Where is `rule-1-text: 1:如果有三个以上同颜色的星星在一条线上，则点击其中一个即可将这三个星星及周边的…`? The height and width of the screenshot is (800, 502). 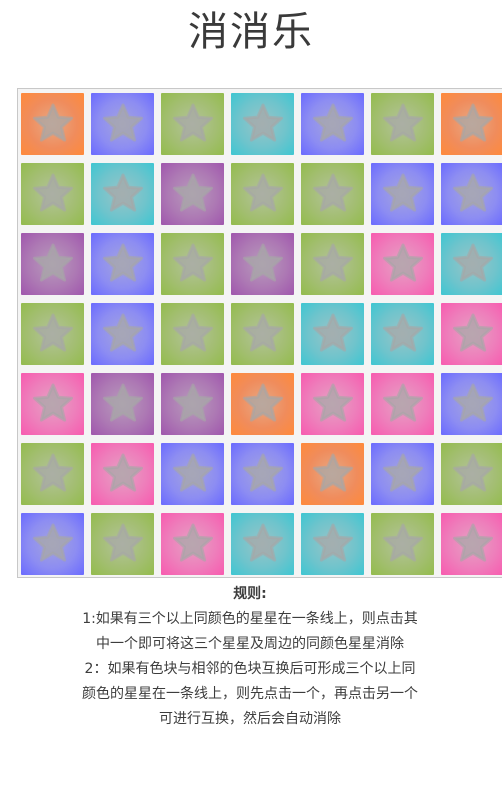 rule-1-text: 1:如果有三个以上同颜色的星星在一条线上，则点击其中一个即可将这三个星星及周边的… is located at coordinates (250, 631).